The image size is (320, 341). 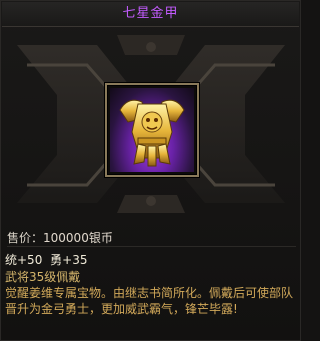 I want to click on stat-command: 统+50, so click(x=24, y=260).